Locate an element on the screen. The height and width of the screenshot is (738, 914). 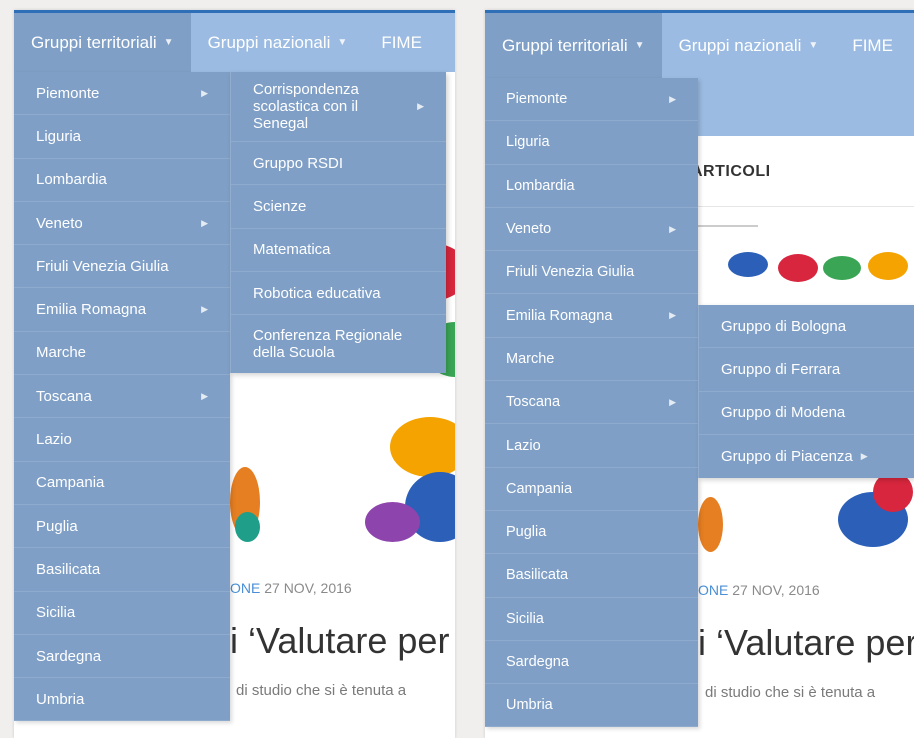
submenu-item-modena: Gruppo di Modena is located at coordinates (806, 413).